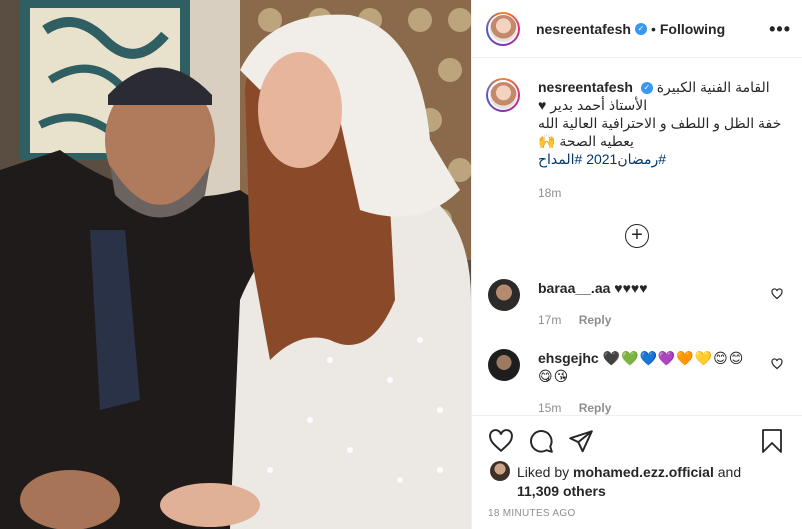 The height and width of the screenshot is (529, 802). Describe the element at coordinates (664, 159) in the screenshot. I see `caption-hashtags: #رمضان2021 #المداح` at that location.